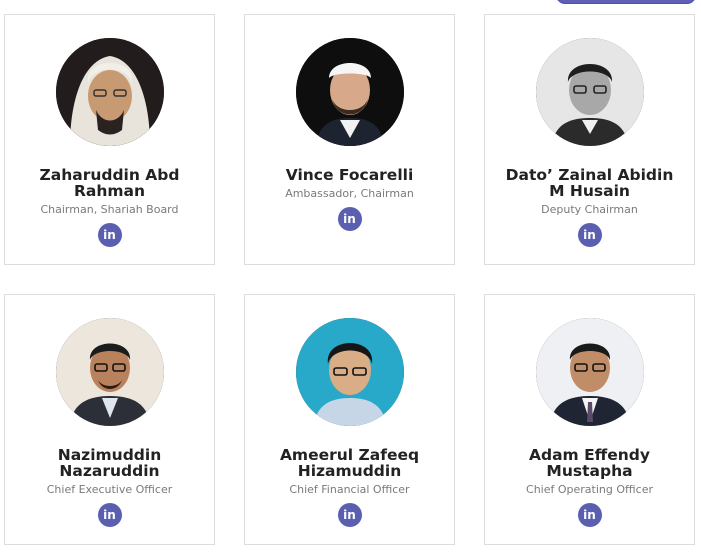  What do you see at coordinates (626, 2) in the screenshot?
I see `partial-button` at bounding box center [626, 2].